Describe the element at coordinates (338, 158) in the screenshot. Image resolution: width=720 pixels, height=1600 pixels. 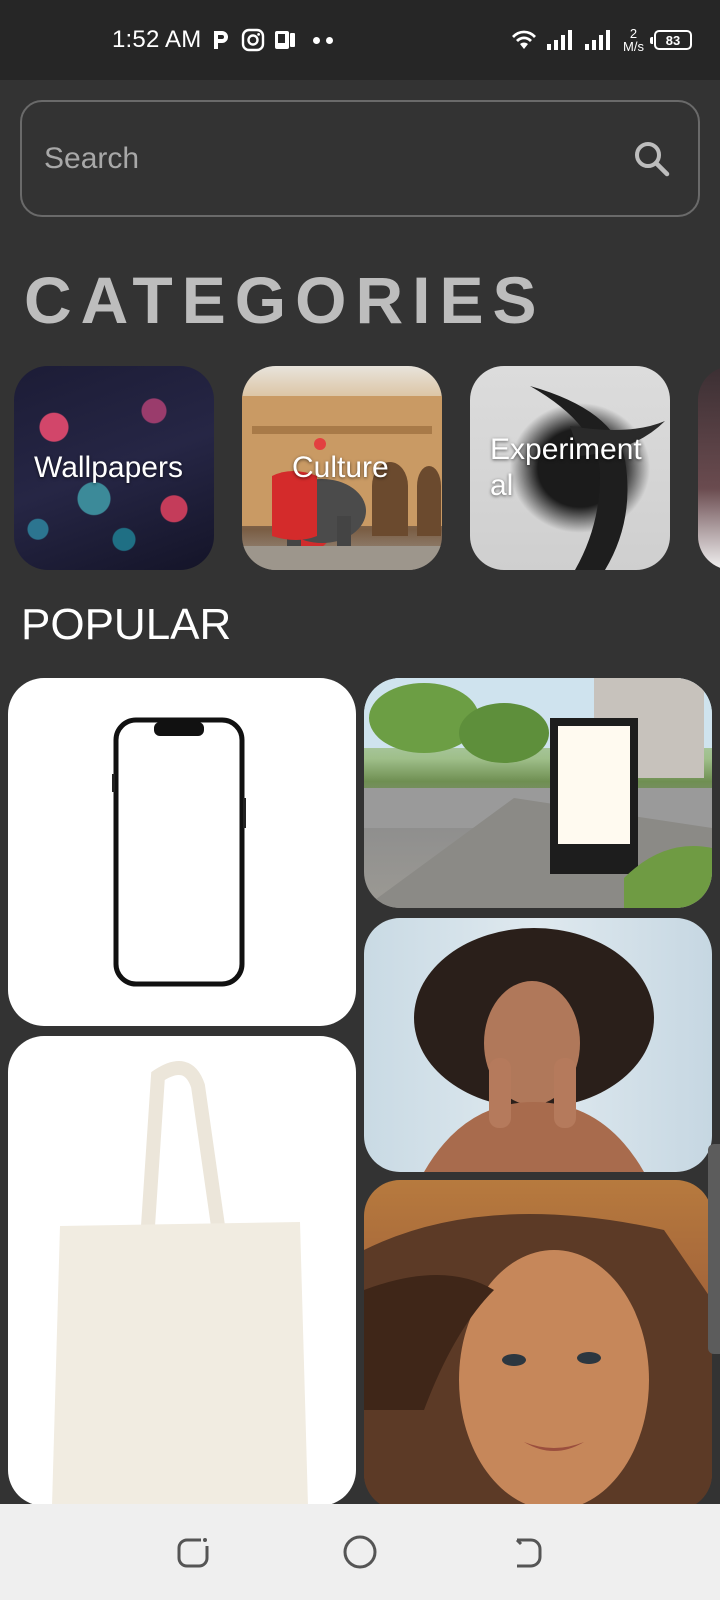
I see `search-input` at that location.